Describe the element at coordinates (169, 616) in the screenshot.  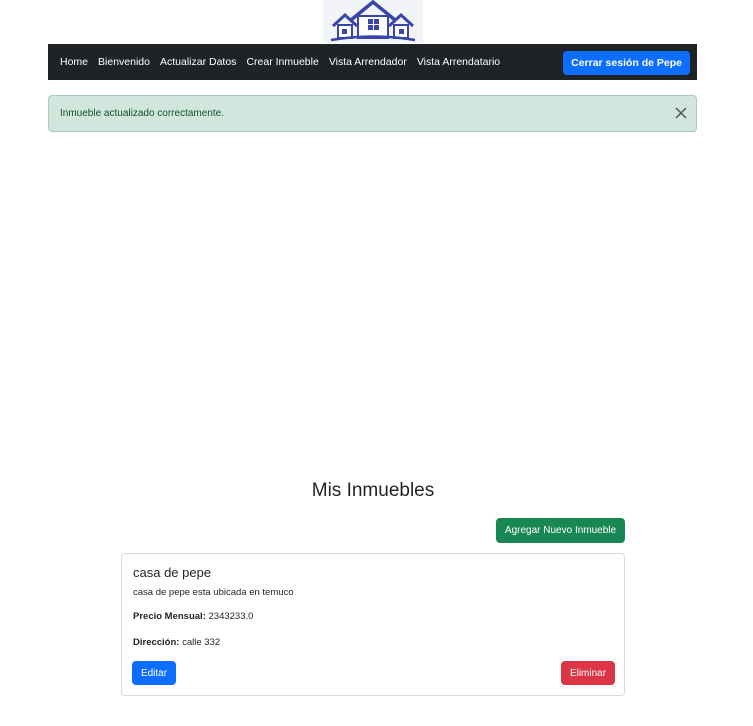
I see `price-label: Precio Mensual:` at that location.